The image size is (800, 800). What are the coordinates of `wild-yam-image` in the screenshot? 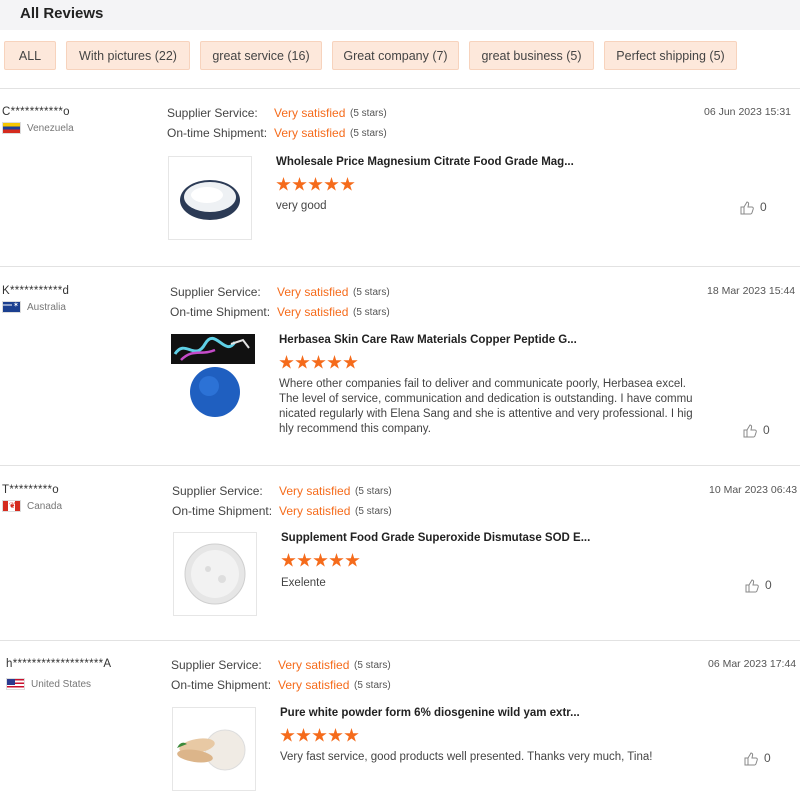 It's located at (211, 750).